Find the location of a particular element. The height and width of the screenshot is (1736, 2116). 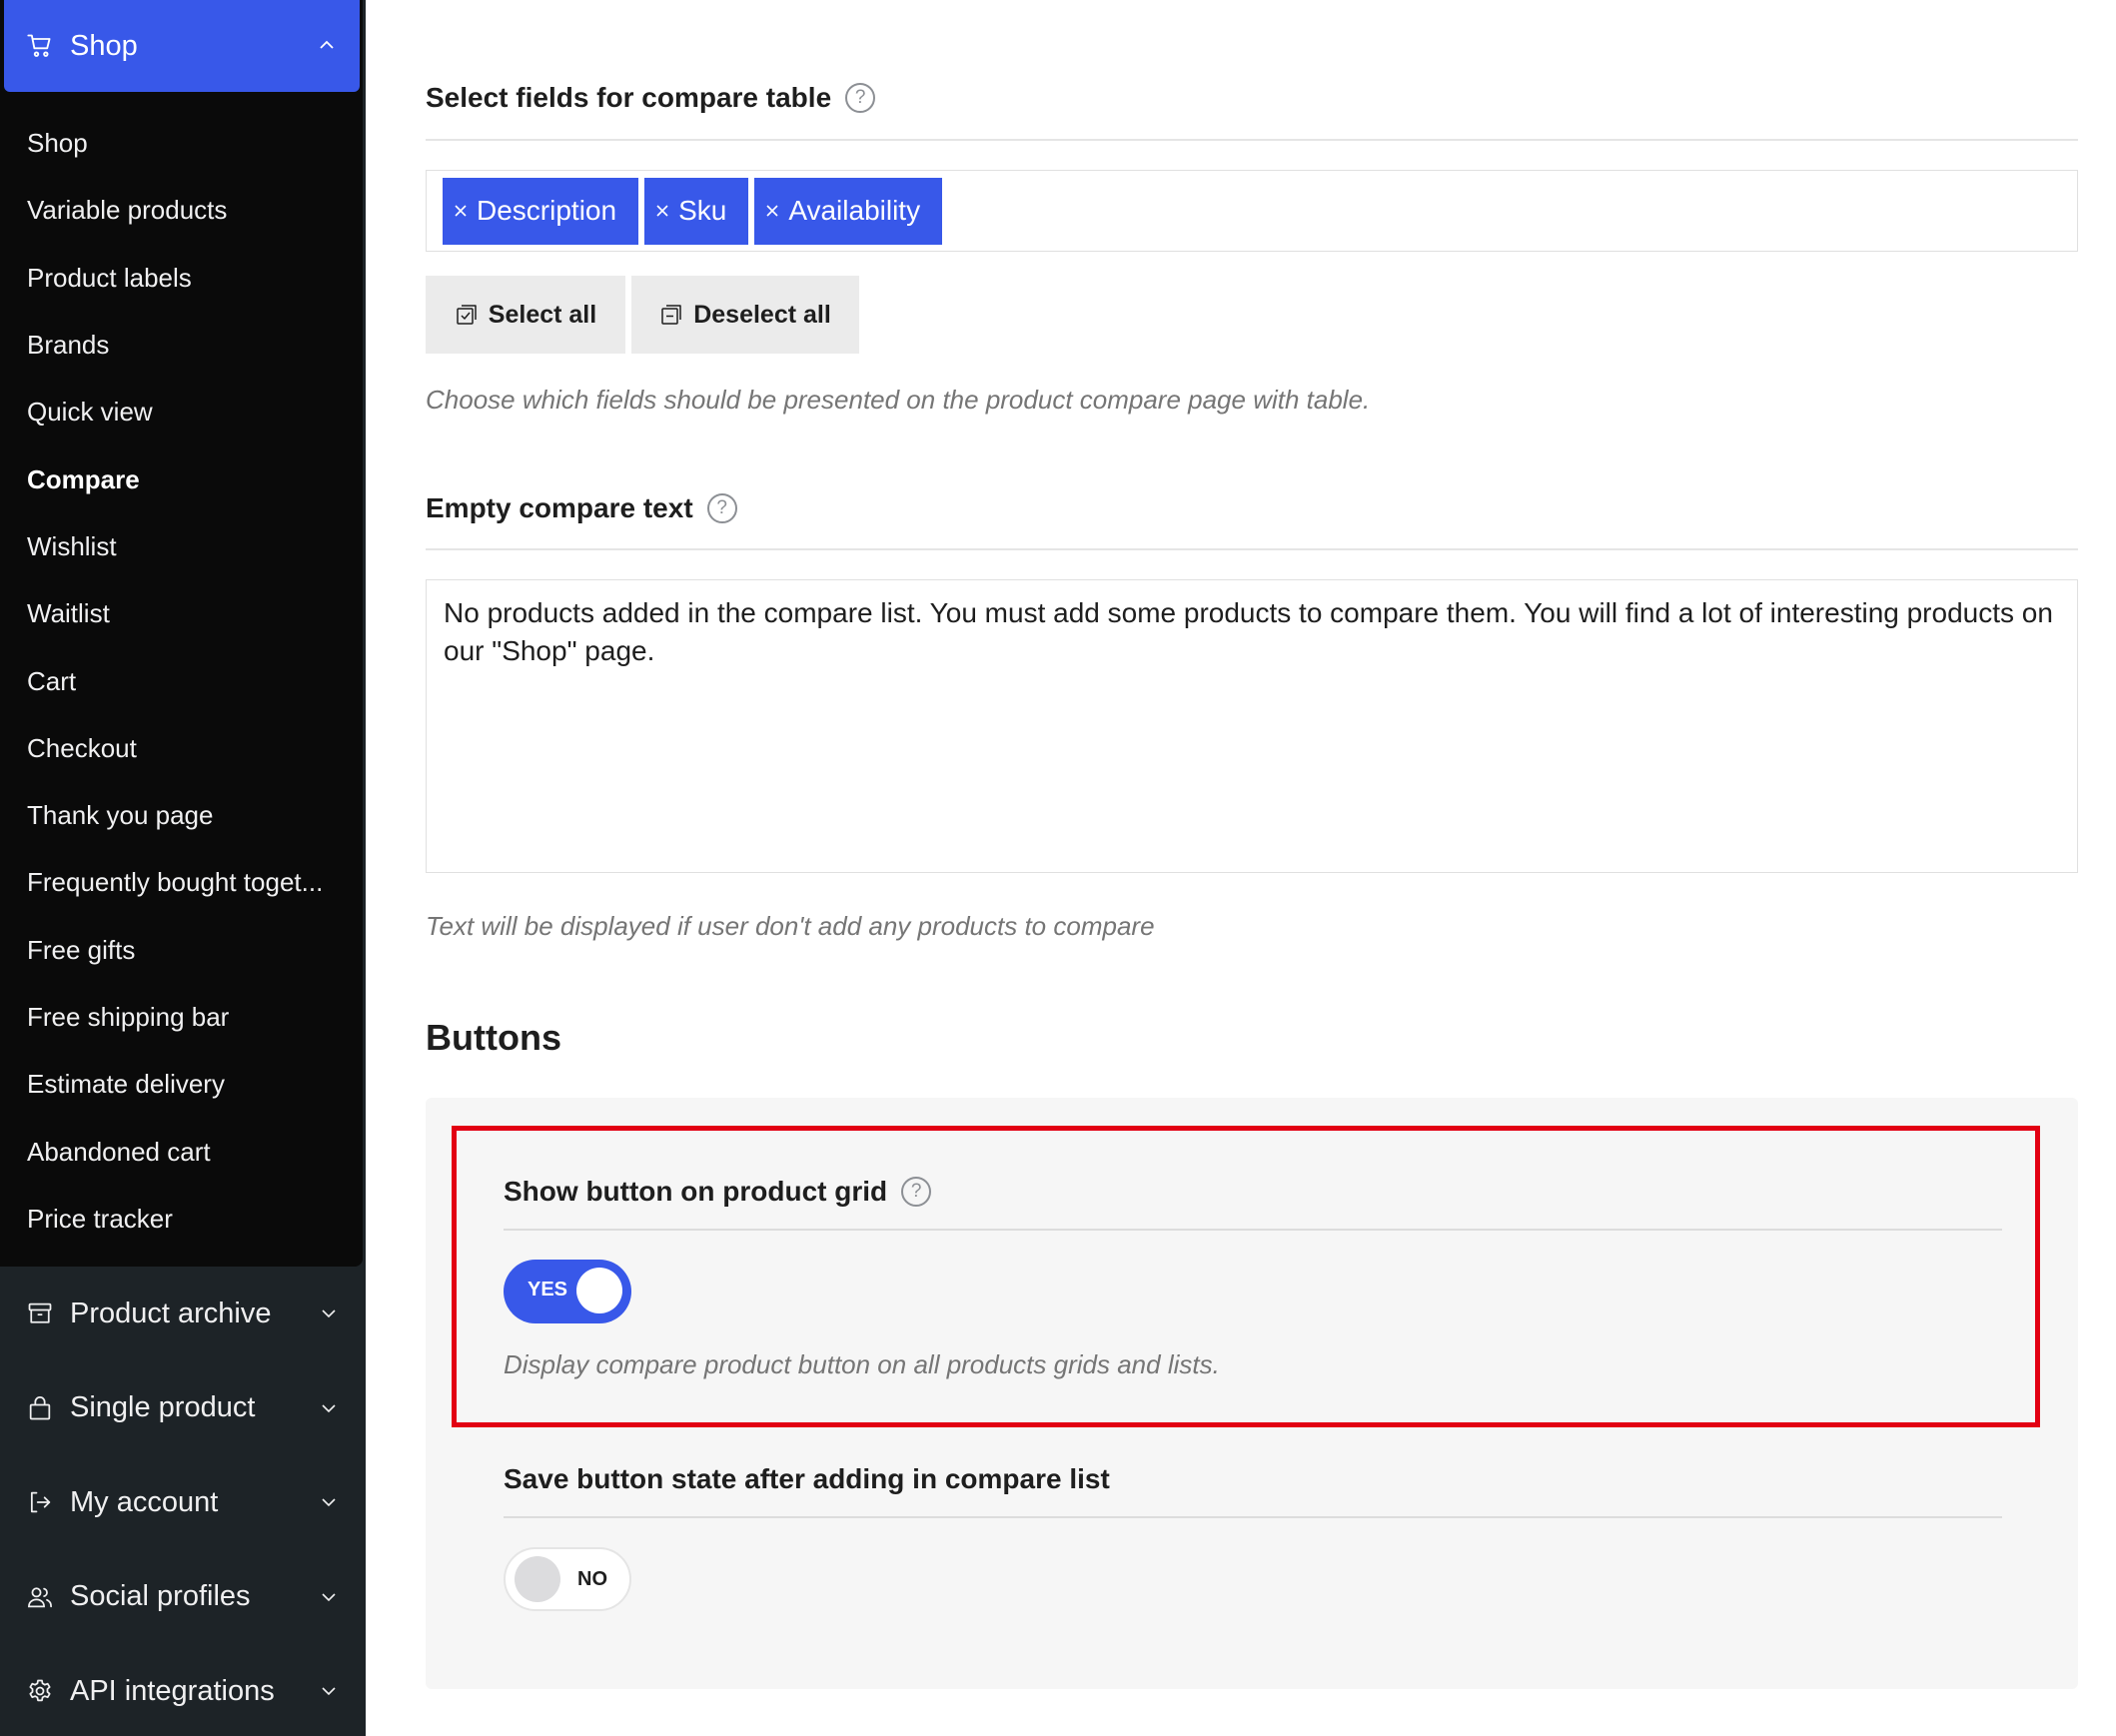

empty-text-title: Empty compare text is located at coordinates (559, 507).